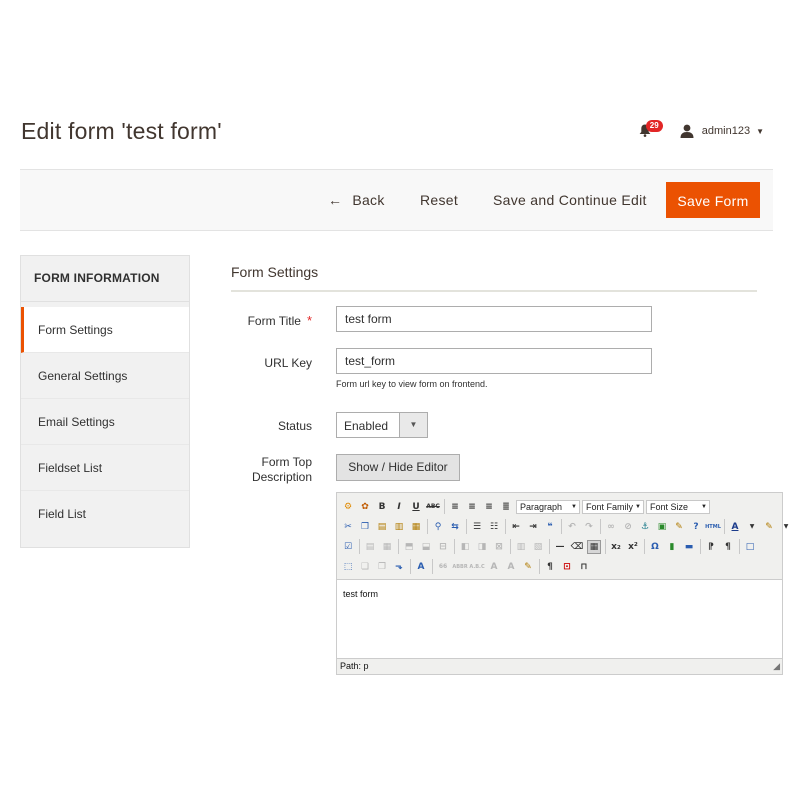 The width and height of the screenshot is (800, 800). Describe the element at coordinates (538, 547) in the screenshot. I see `merge-cells-icon: ▧` at that location.